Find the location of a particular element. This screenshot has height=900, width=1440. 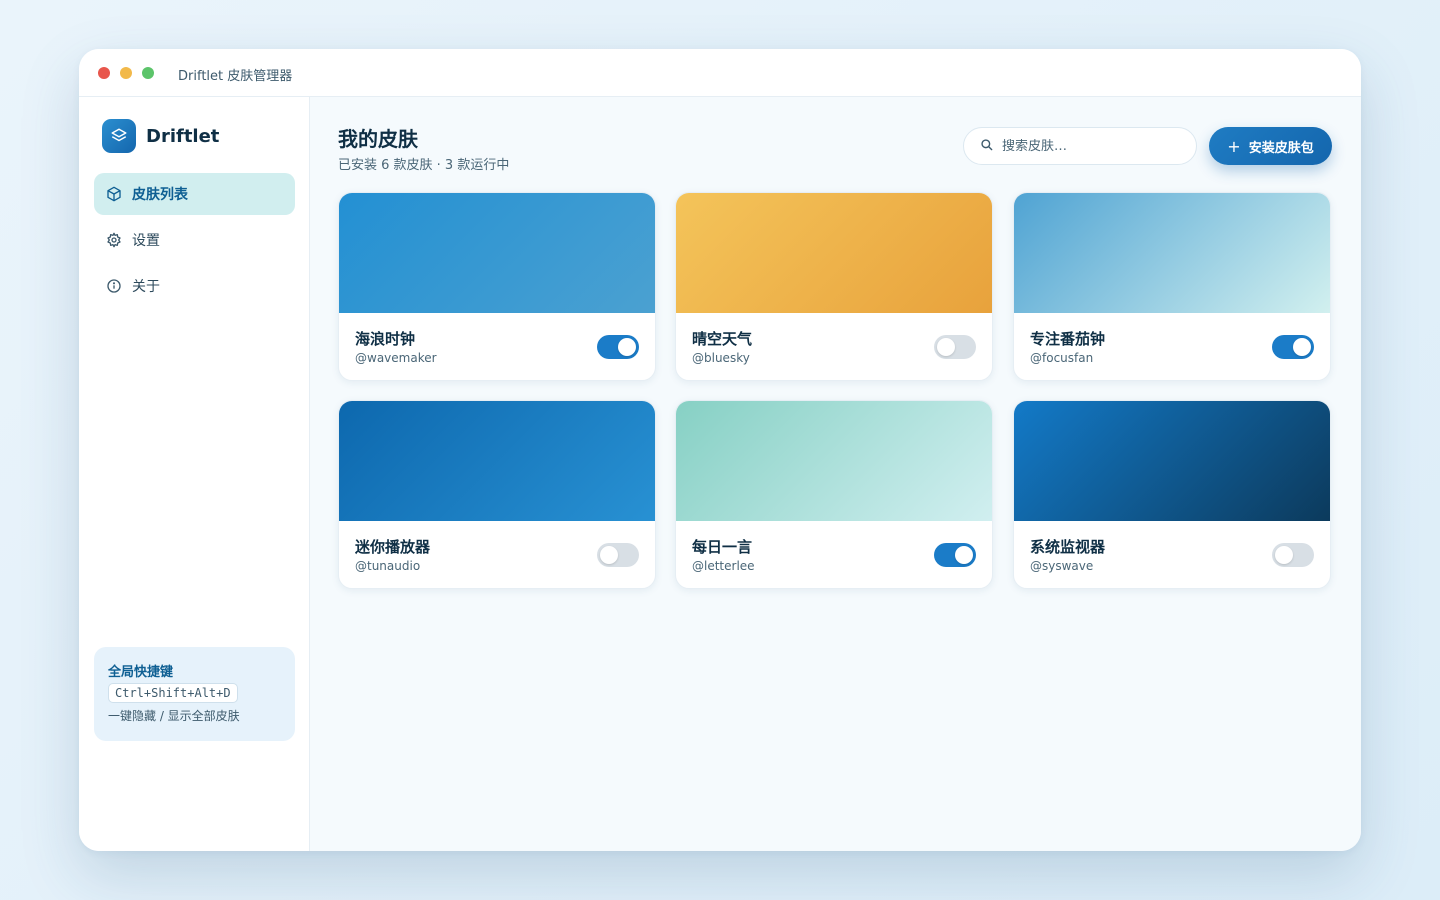

cube-icon is located at coordinates (114, 194).